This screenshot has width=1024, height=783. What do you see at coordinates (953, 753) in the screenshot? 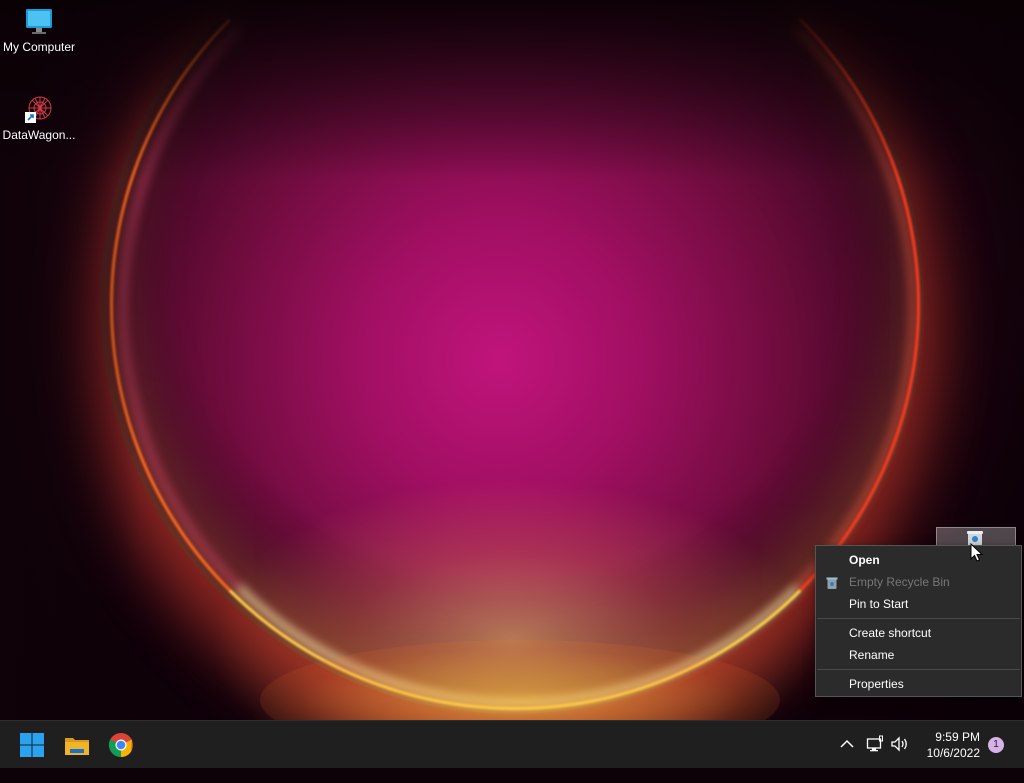
I see `clock-date: 10/6/2022` at bounding box center [953, 753].